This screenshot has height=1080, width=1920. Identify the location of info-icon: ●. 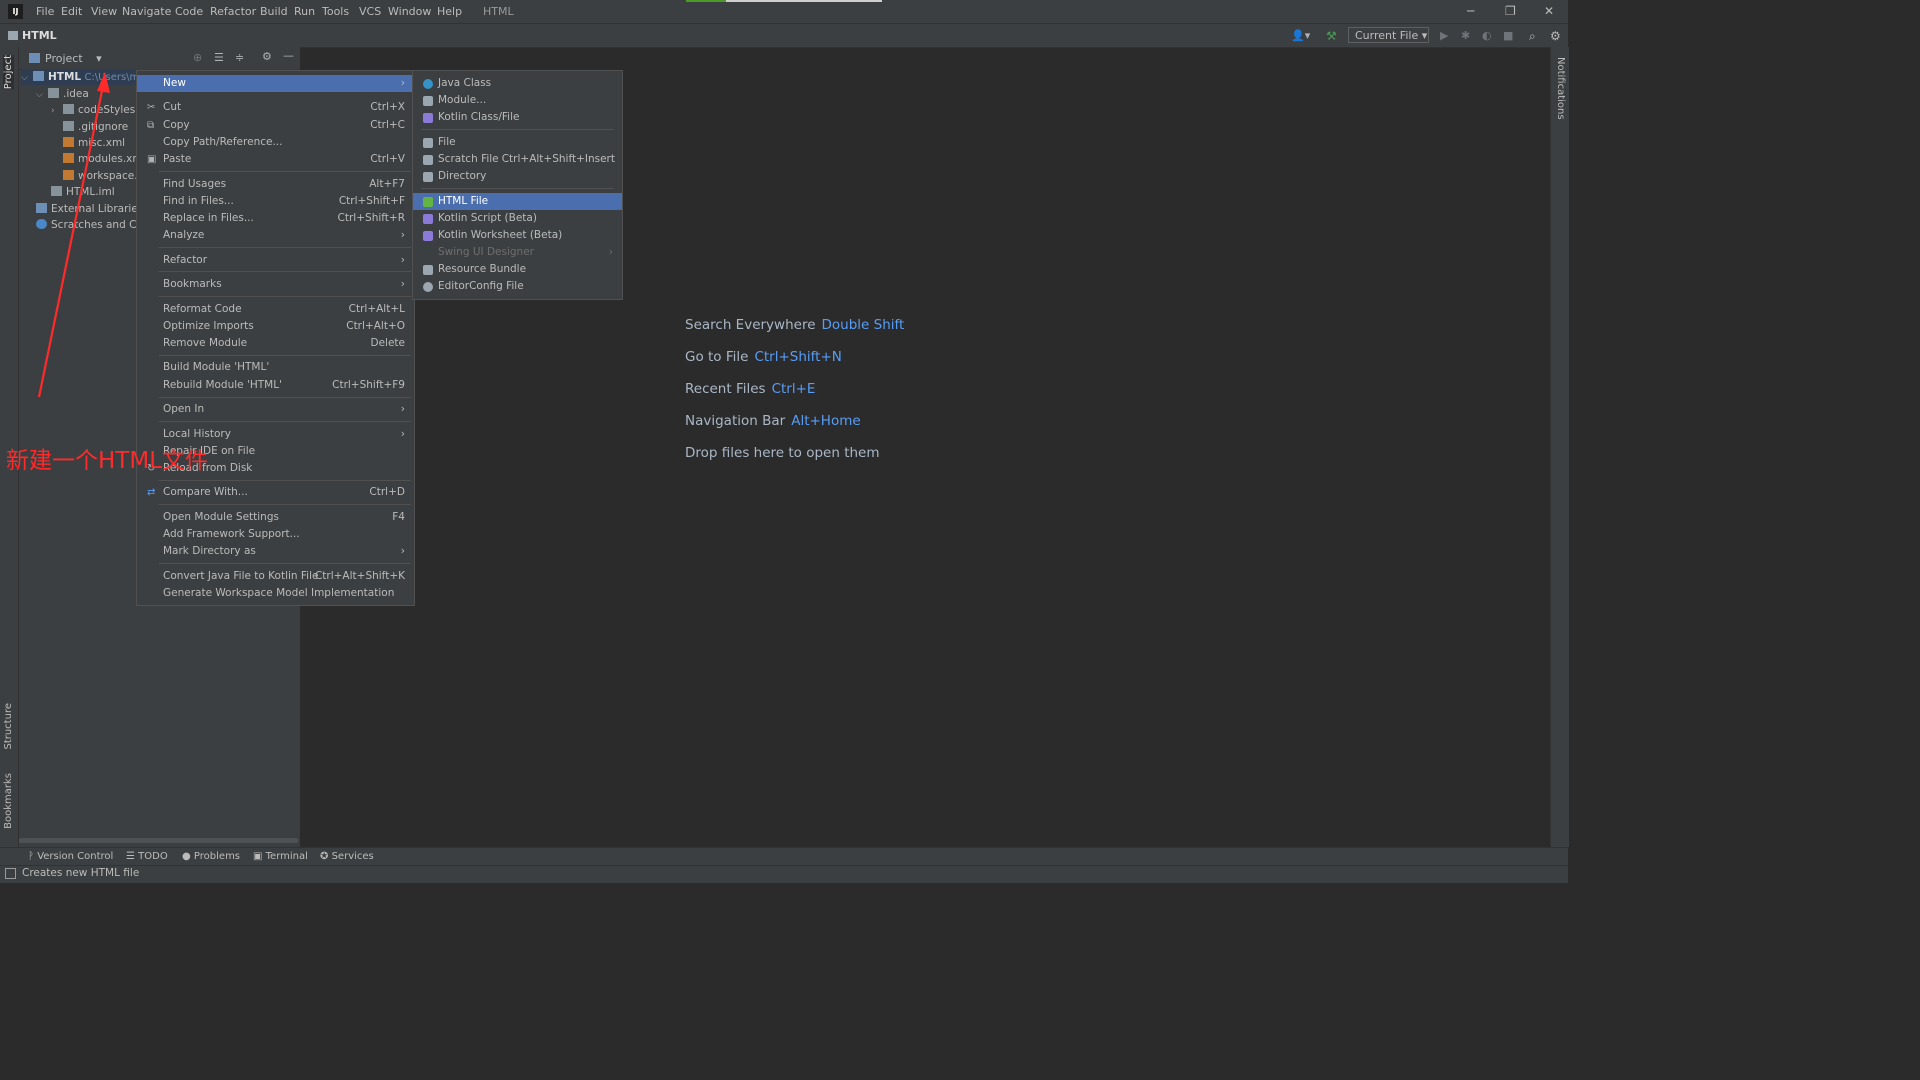
(186, 856).